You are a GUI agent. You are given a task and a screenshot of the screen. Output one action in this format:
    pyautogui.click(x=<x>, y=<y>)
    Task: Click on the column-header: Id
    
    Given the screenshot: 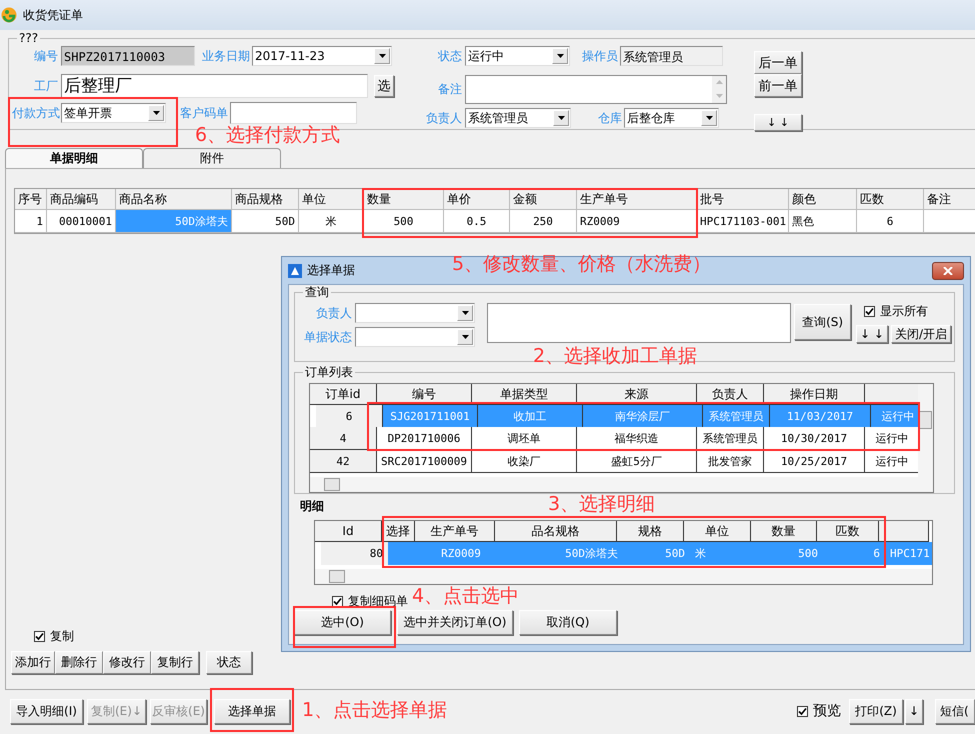 What is the action you would take?
    pyautogui.click(x=348, y=531)
    